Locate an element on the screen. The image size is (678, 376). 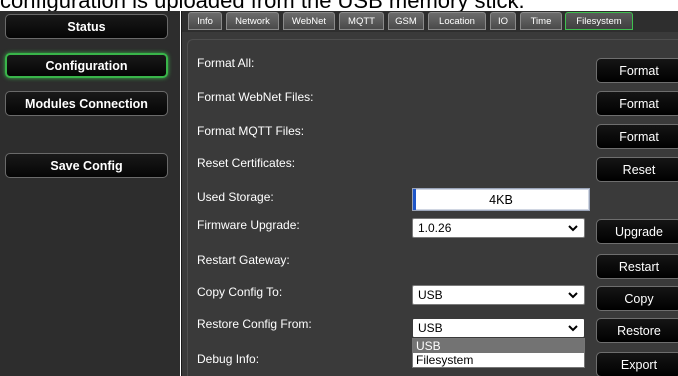
copy-button: Copy is located at coordinates (637, 298).